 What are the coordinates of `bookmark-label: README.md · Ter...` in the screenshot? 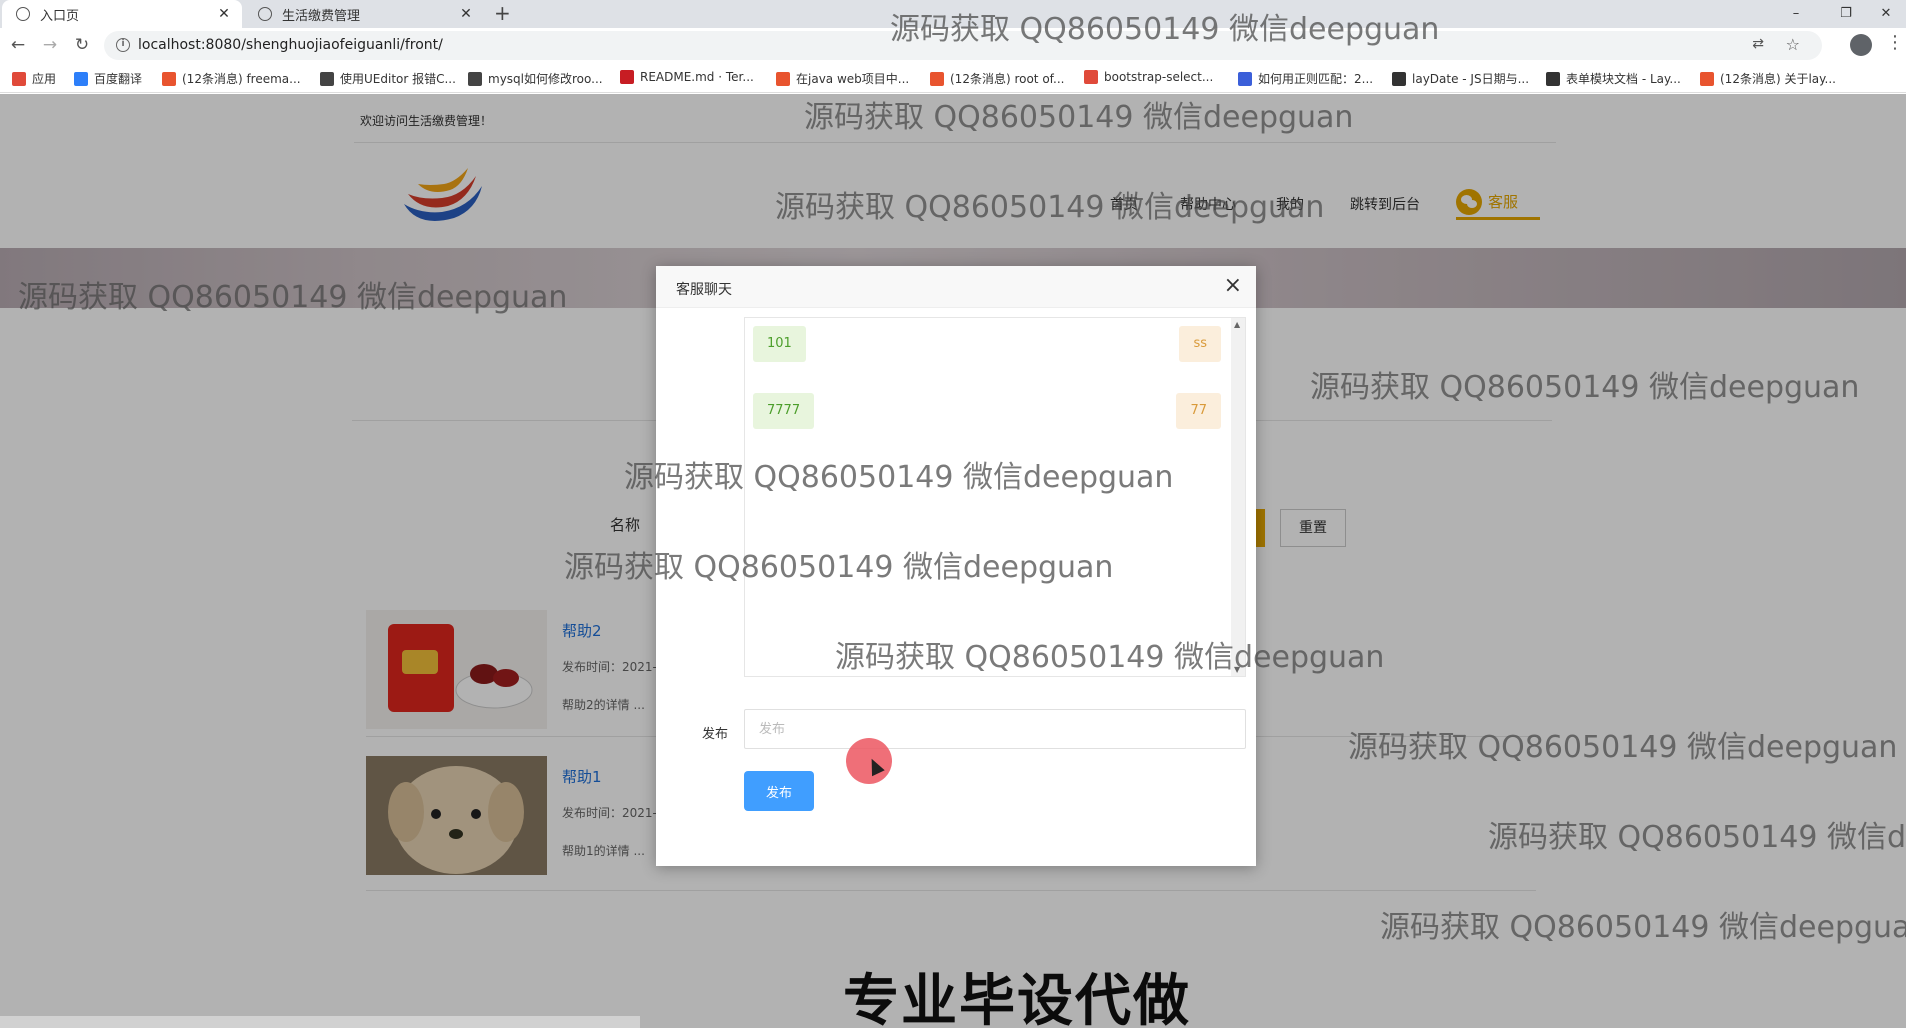 It's located at (697, 77).